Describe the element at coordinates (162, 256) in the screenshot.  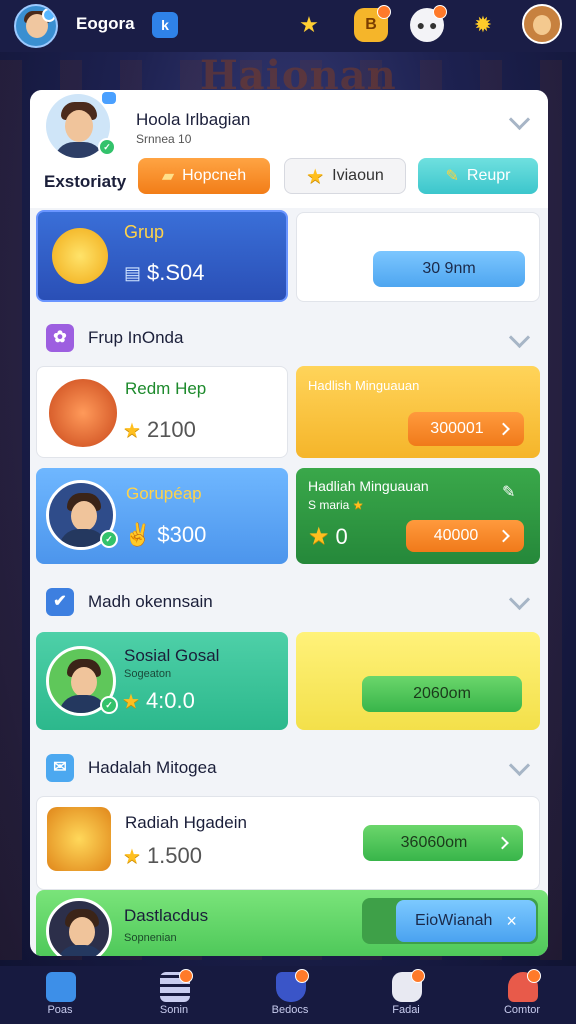
I see `group-card: Grup ▤ $.S04` at that location.